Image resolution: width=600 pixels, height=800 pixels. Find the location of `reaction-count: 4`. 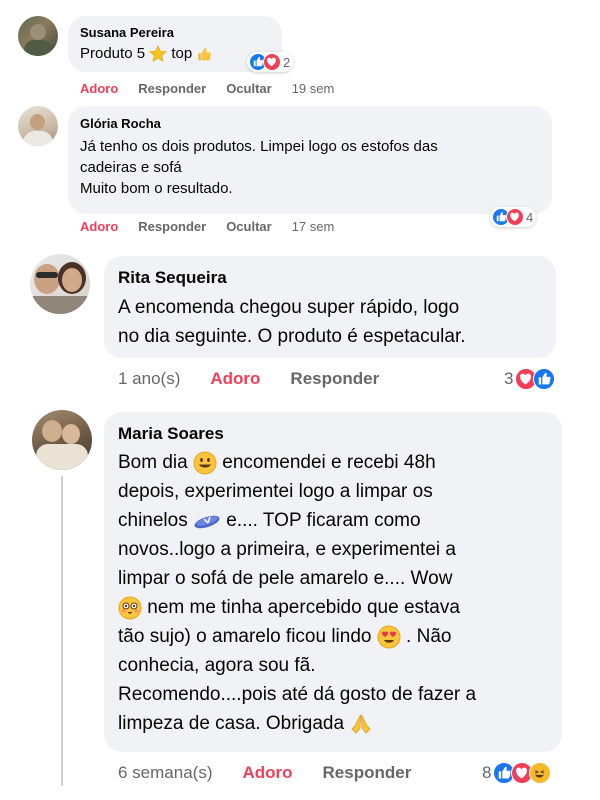

reaction-count: 4 is located at coordinates (530, 217).